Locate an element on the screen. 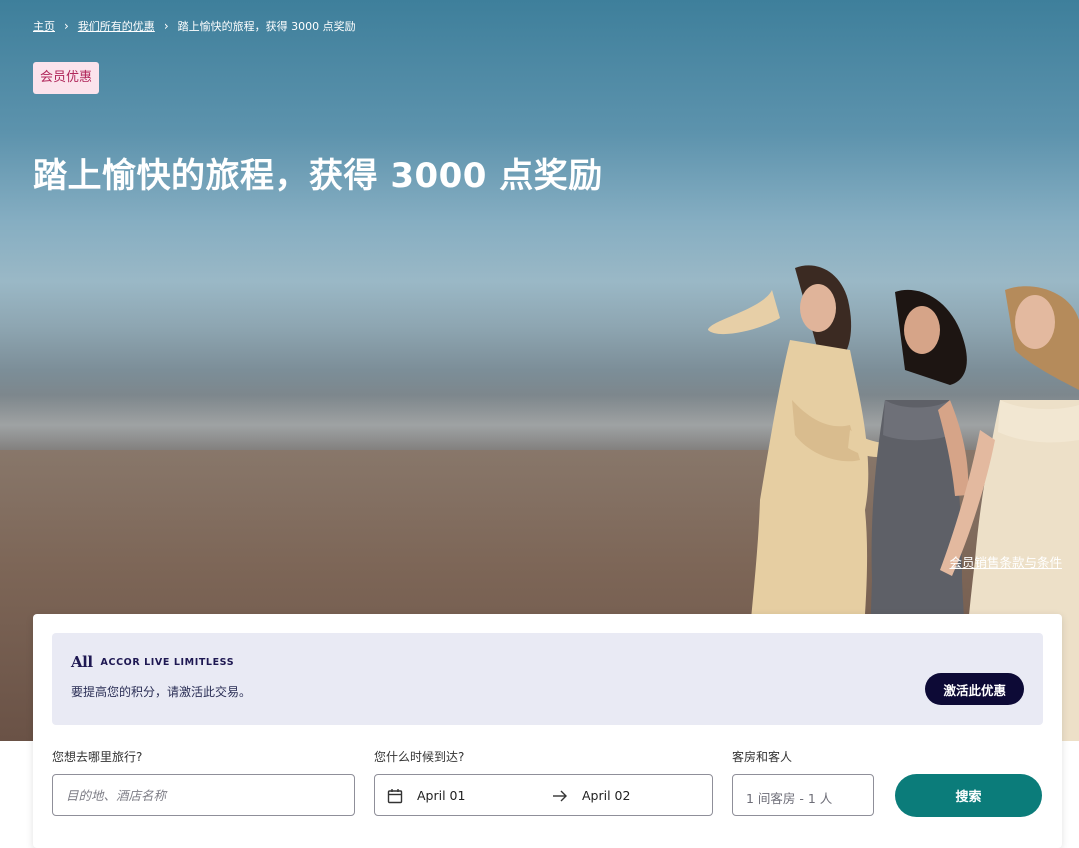 The height and width of the screenshot is (848, 1079). breadcrumb-current: 踏上愉快的旅程，获得 3000 点奖励 is located at coordinates (266, 26).